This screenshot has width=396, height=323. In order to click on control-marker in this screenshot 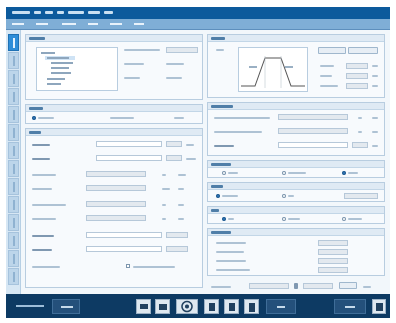, I will do `click(296, 286)`.